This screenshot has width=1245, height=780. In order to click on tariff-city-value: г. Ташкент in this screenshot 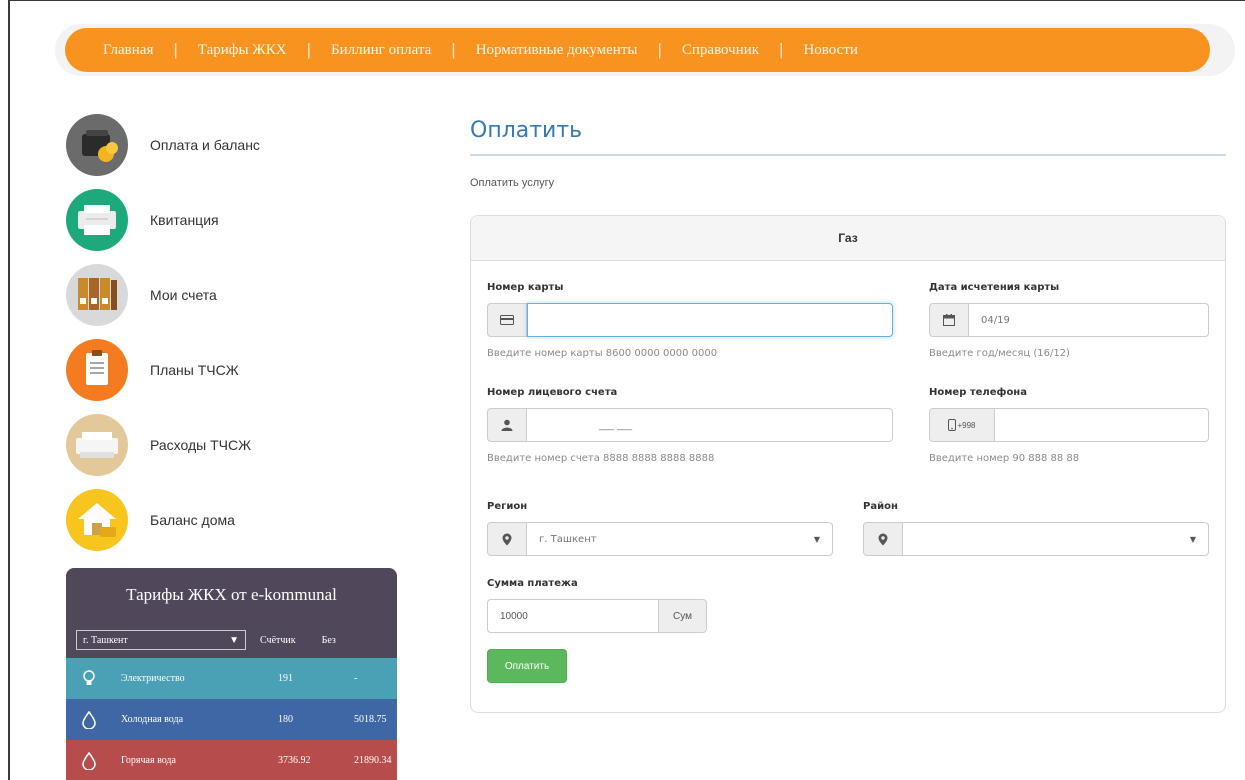, I will do `click(105, 640)`.